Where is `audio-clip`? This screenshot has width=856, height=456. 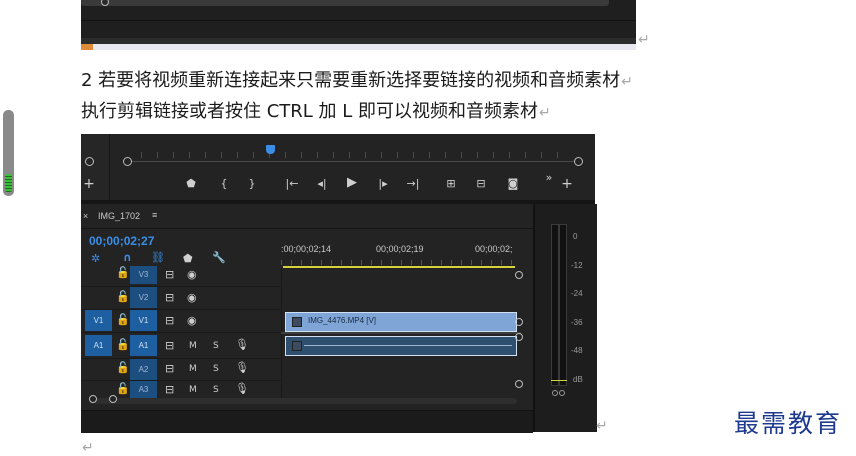
audio-clip is located at coordinates (401, 346).